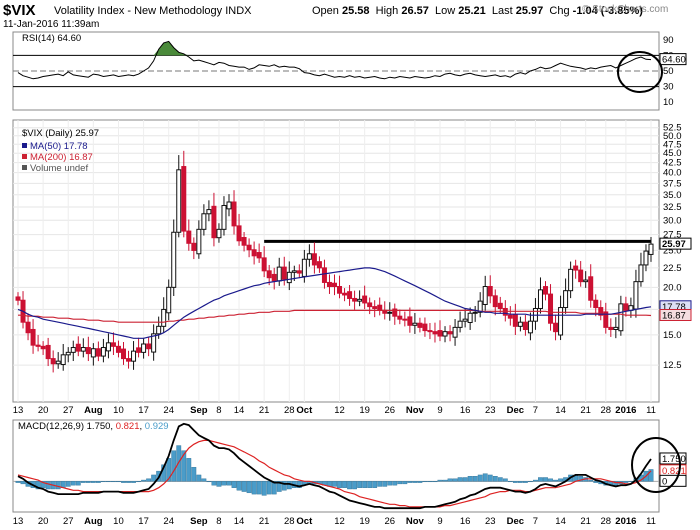  What do you see at coordinates (61, 157) in the screenshot?
I see `legend-entry: MA(200) 16.87` at bounding box center [61, 157].